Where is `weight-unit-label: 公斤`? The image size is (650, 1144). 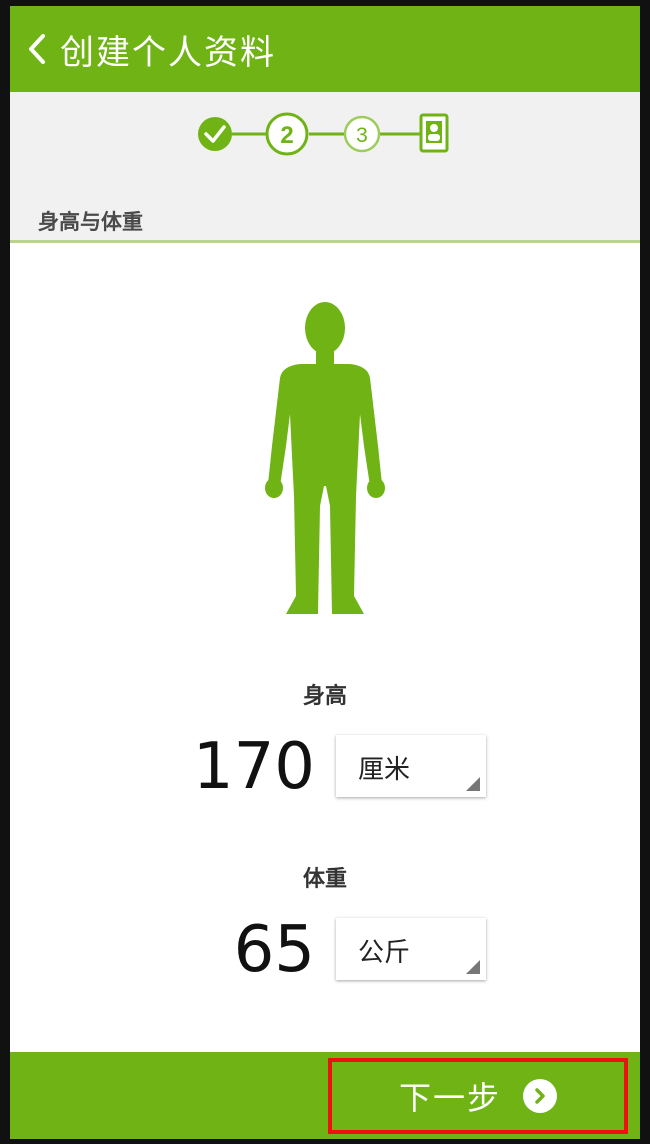 weight-unit-label: 公斤 is located at coordinates (384, 953).